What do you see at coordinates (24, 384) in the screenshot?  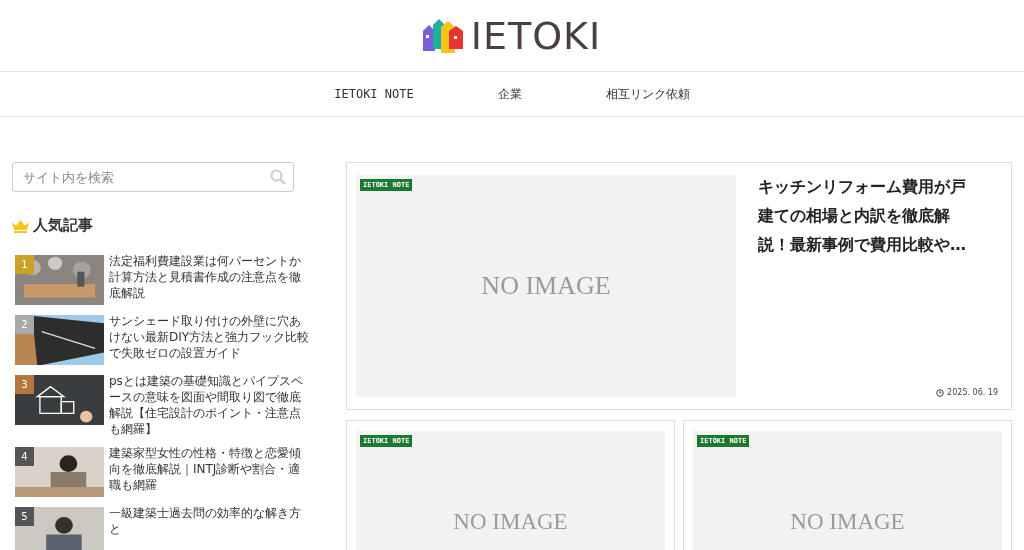 I see `rank-badge: 3` at bounding box center [24, 384].